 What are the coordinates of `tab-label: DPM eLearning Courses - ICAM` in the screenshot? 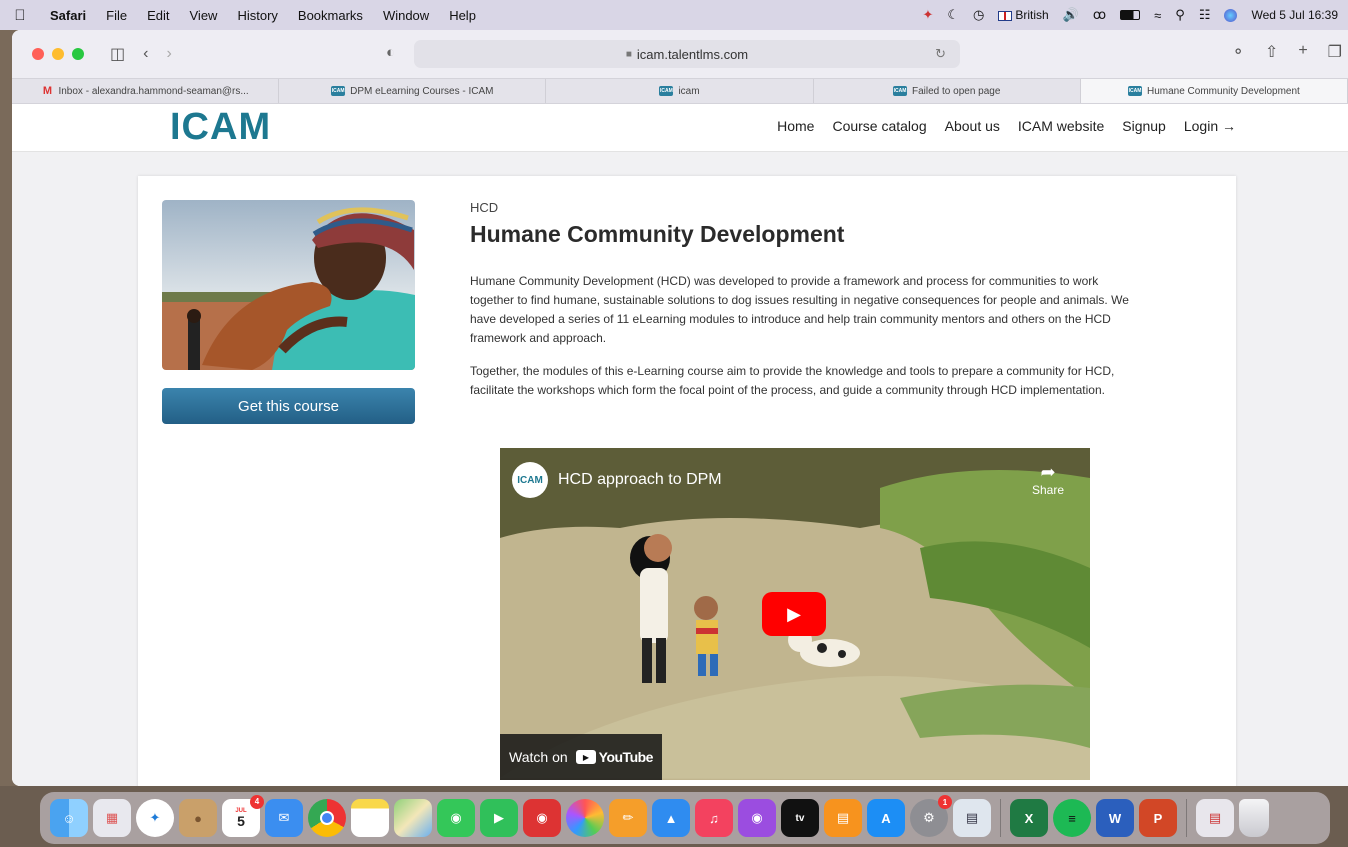 It's located at (422, 91).